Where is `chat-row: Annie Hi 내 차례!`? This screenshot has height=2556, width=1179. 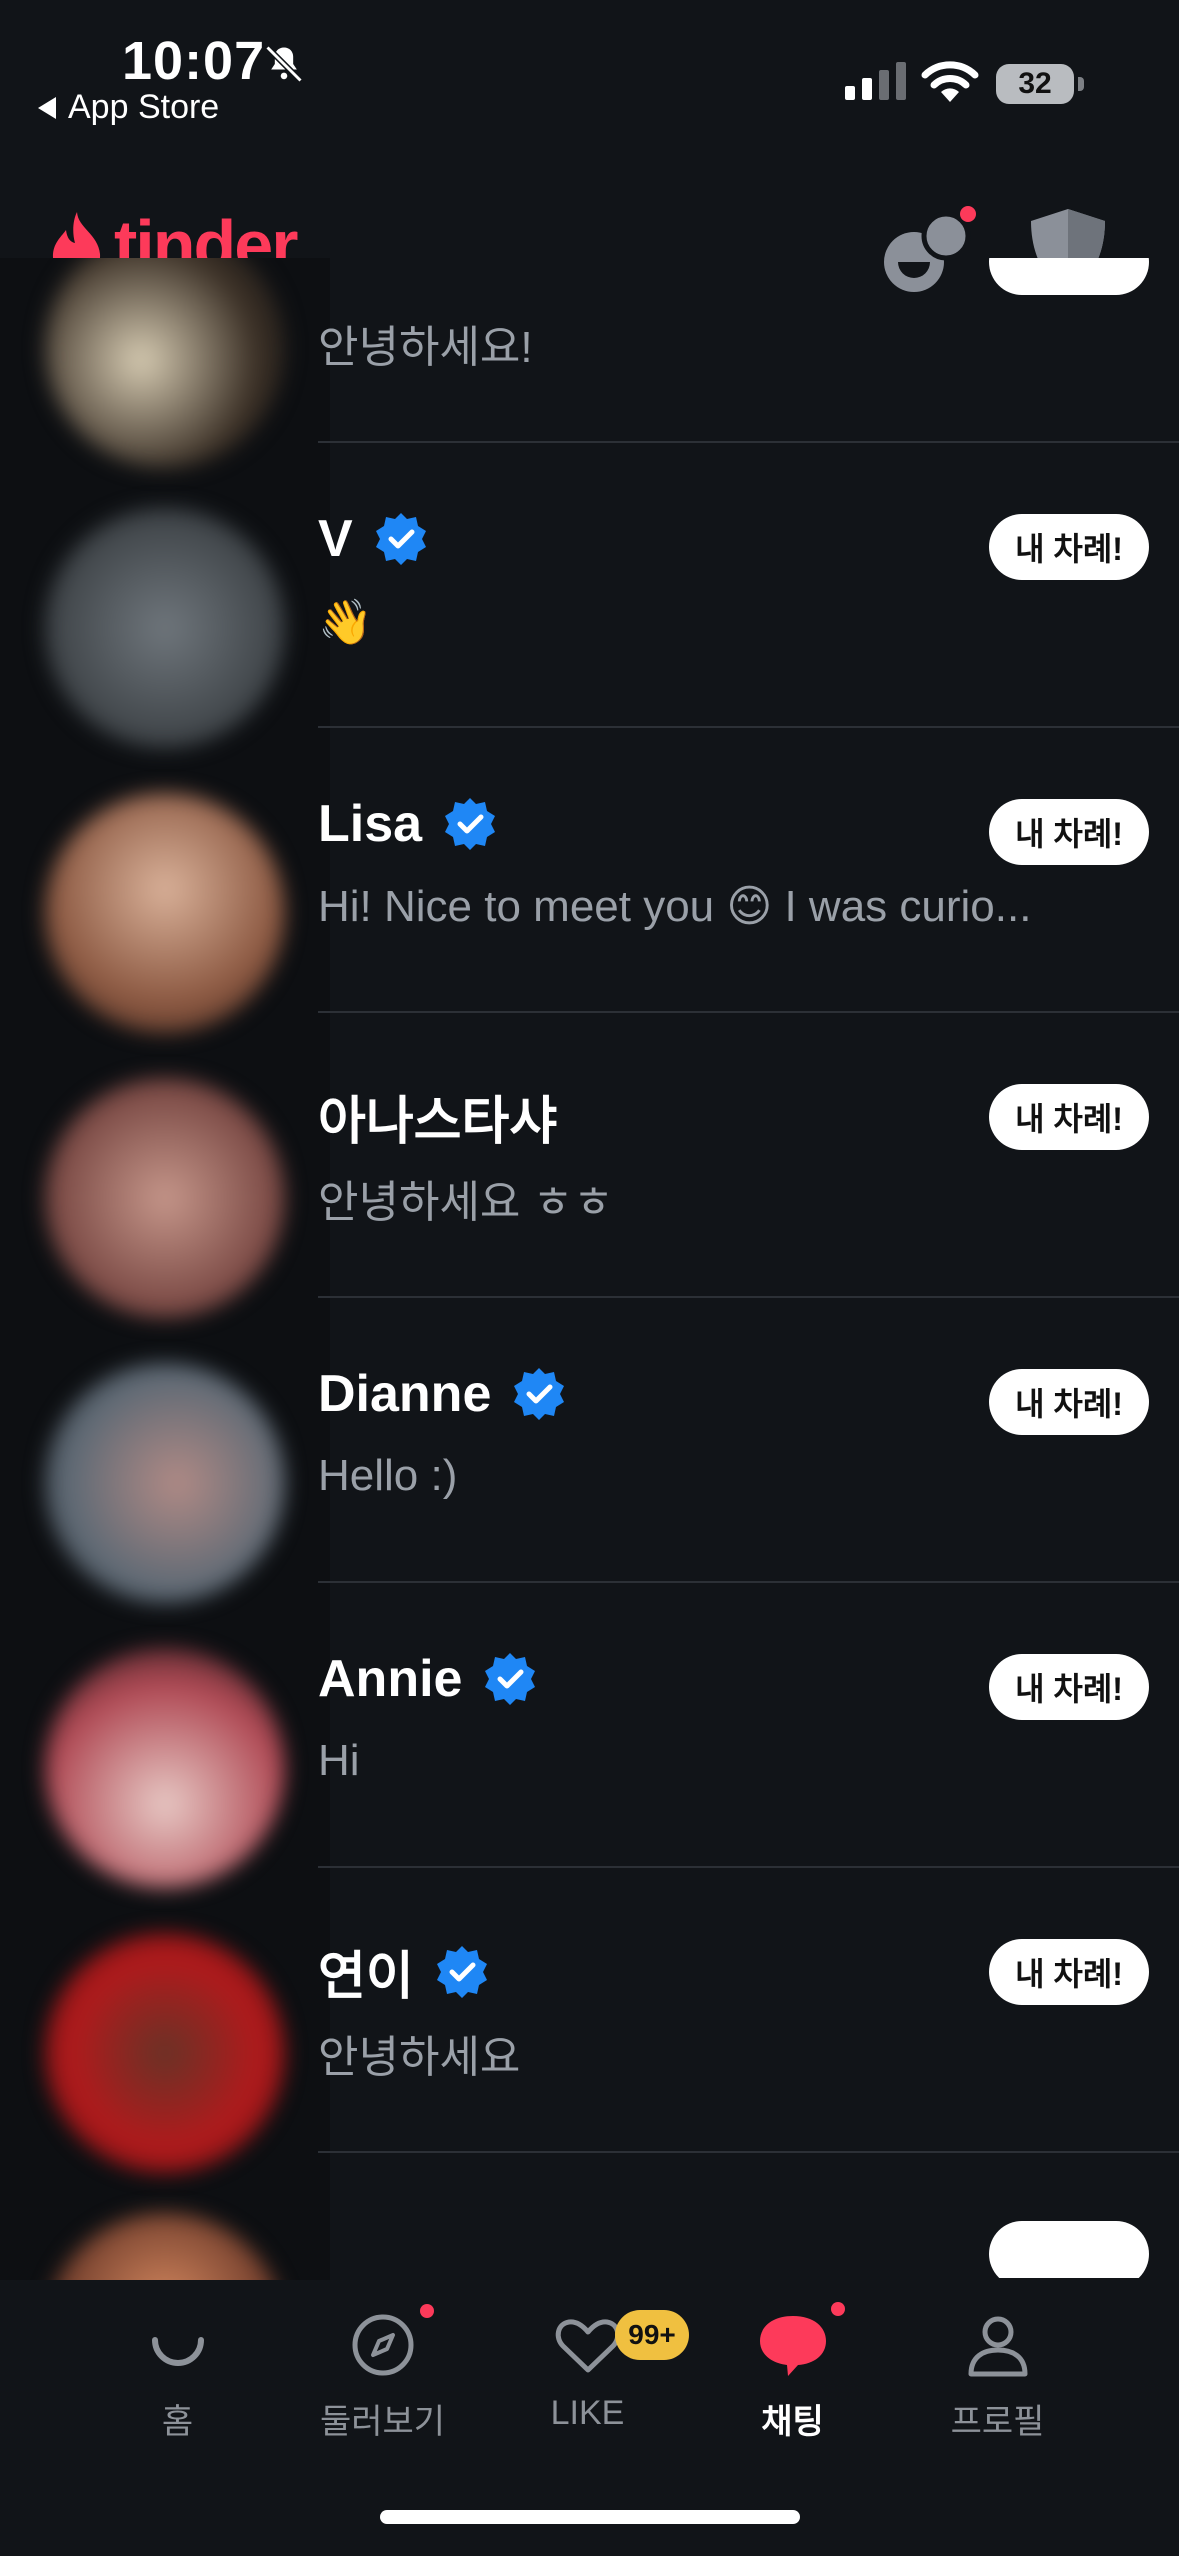 chat-row: Annie Hi 내 차례! is located at coordinates (748, 1724).